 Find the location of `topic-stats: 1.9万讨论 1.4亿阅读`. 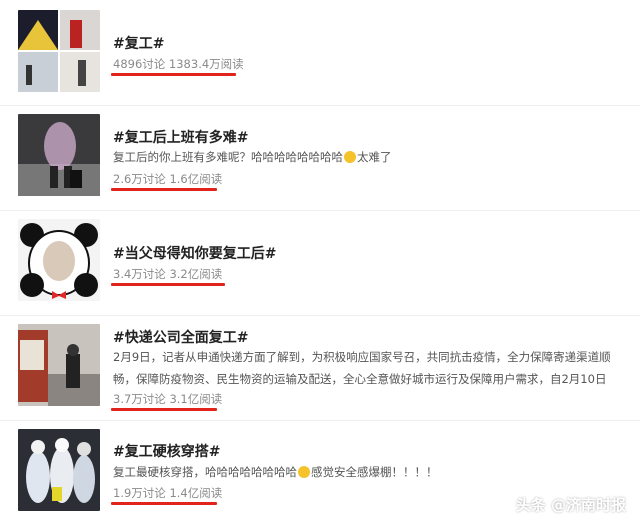

topic-stats: 1.9万讨论 1.4亿阅读 is located at coordinates (168, 493).